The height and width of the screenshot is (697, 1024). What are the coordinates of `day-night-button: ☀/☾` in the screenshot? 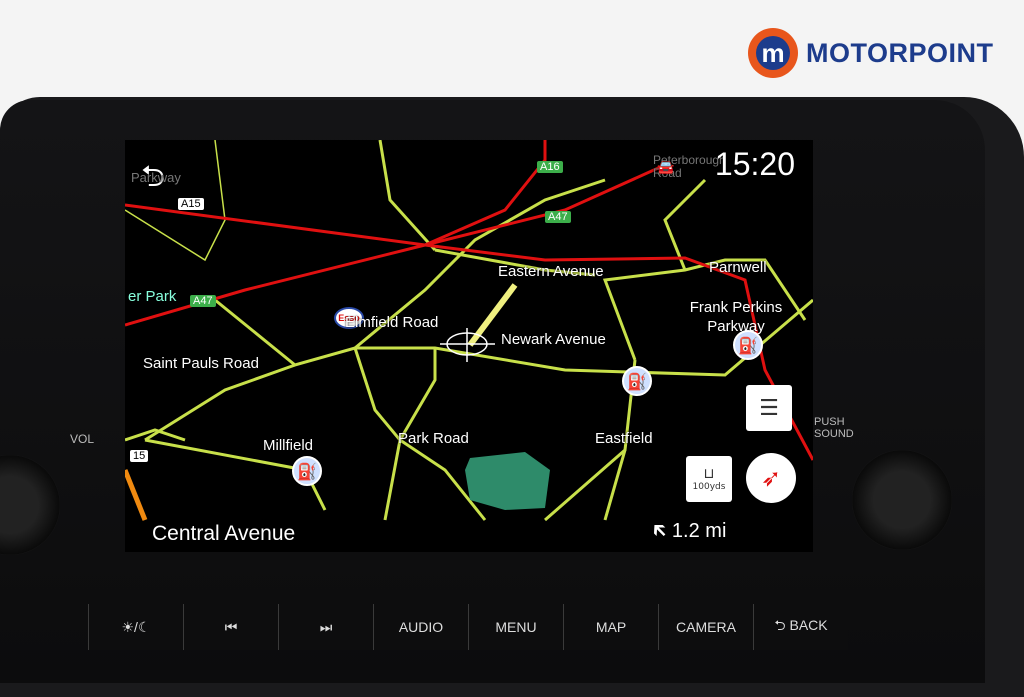 It's located at (135, 627).